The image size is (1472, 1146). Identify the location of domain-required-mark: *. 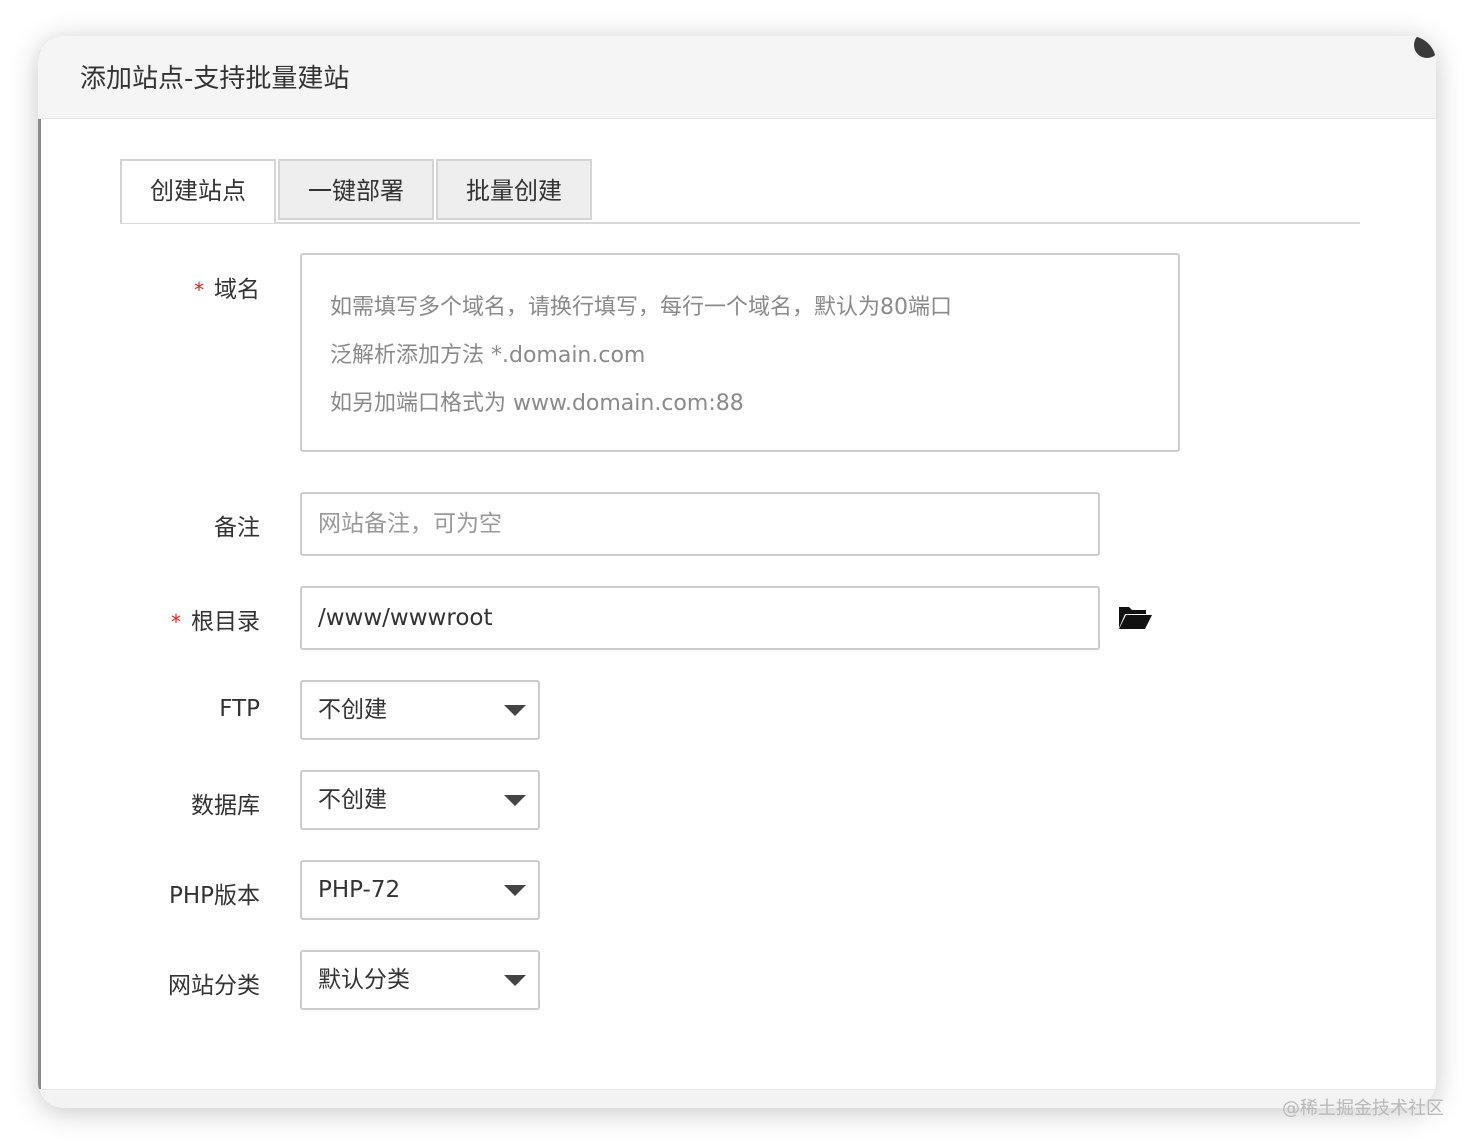
(199, 290).